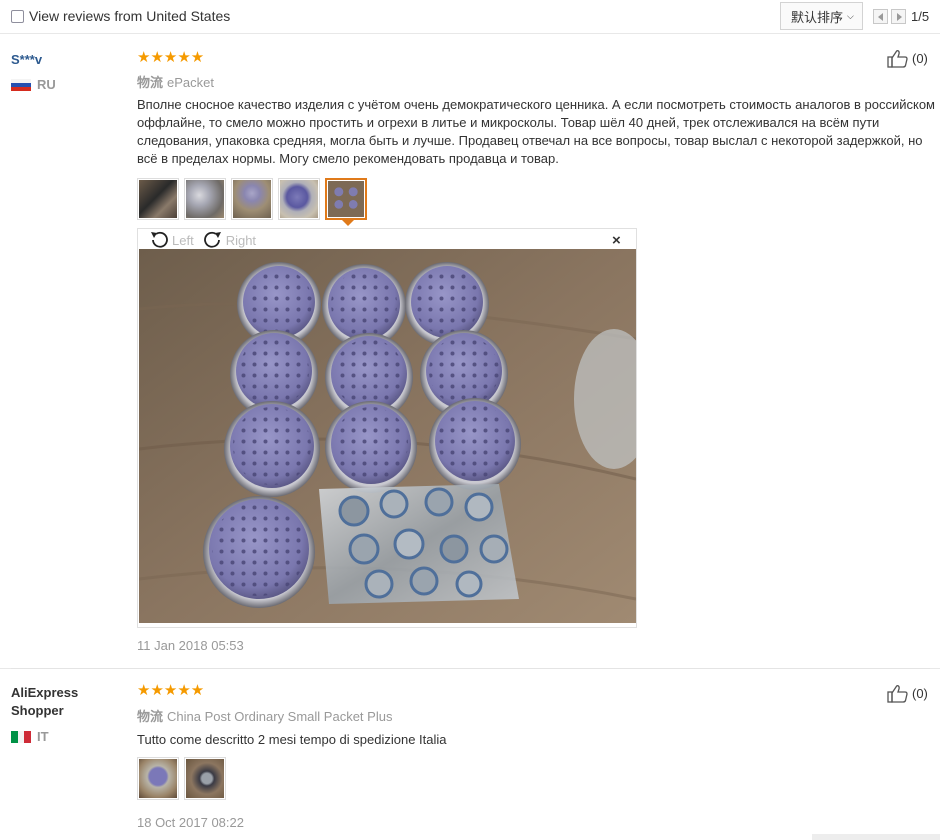 This screenshot has height=840, width=940. Describe the element at coordinates (880, 16) in the screenshot. I see `prev-page-button` at that location.